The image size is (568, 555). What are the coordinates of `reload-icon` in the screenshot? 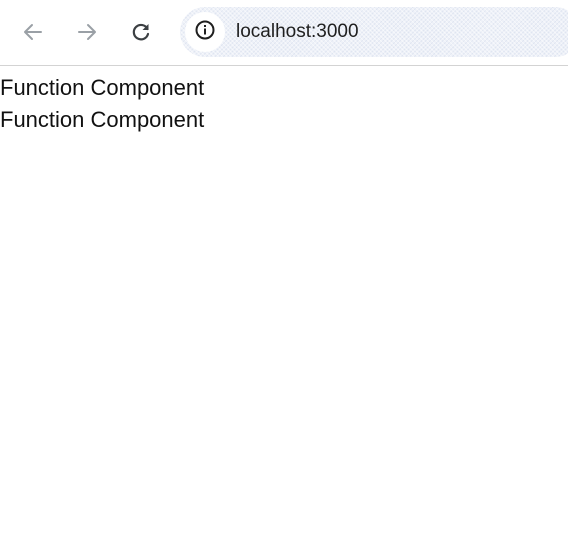 It's located at (141, 32).